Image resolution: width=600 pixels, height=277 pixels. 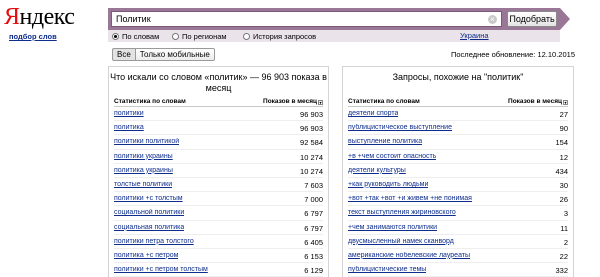 What do you see at coordinates (409, 255) in the screenshot?
I see `keyword-link: американские нобелевские лауреаты` at bounding box center [409, 255].